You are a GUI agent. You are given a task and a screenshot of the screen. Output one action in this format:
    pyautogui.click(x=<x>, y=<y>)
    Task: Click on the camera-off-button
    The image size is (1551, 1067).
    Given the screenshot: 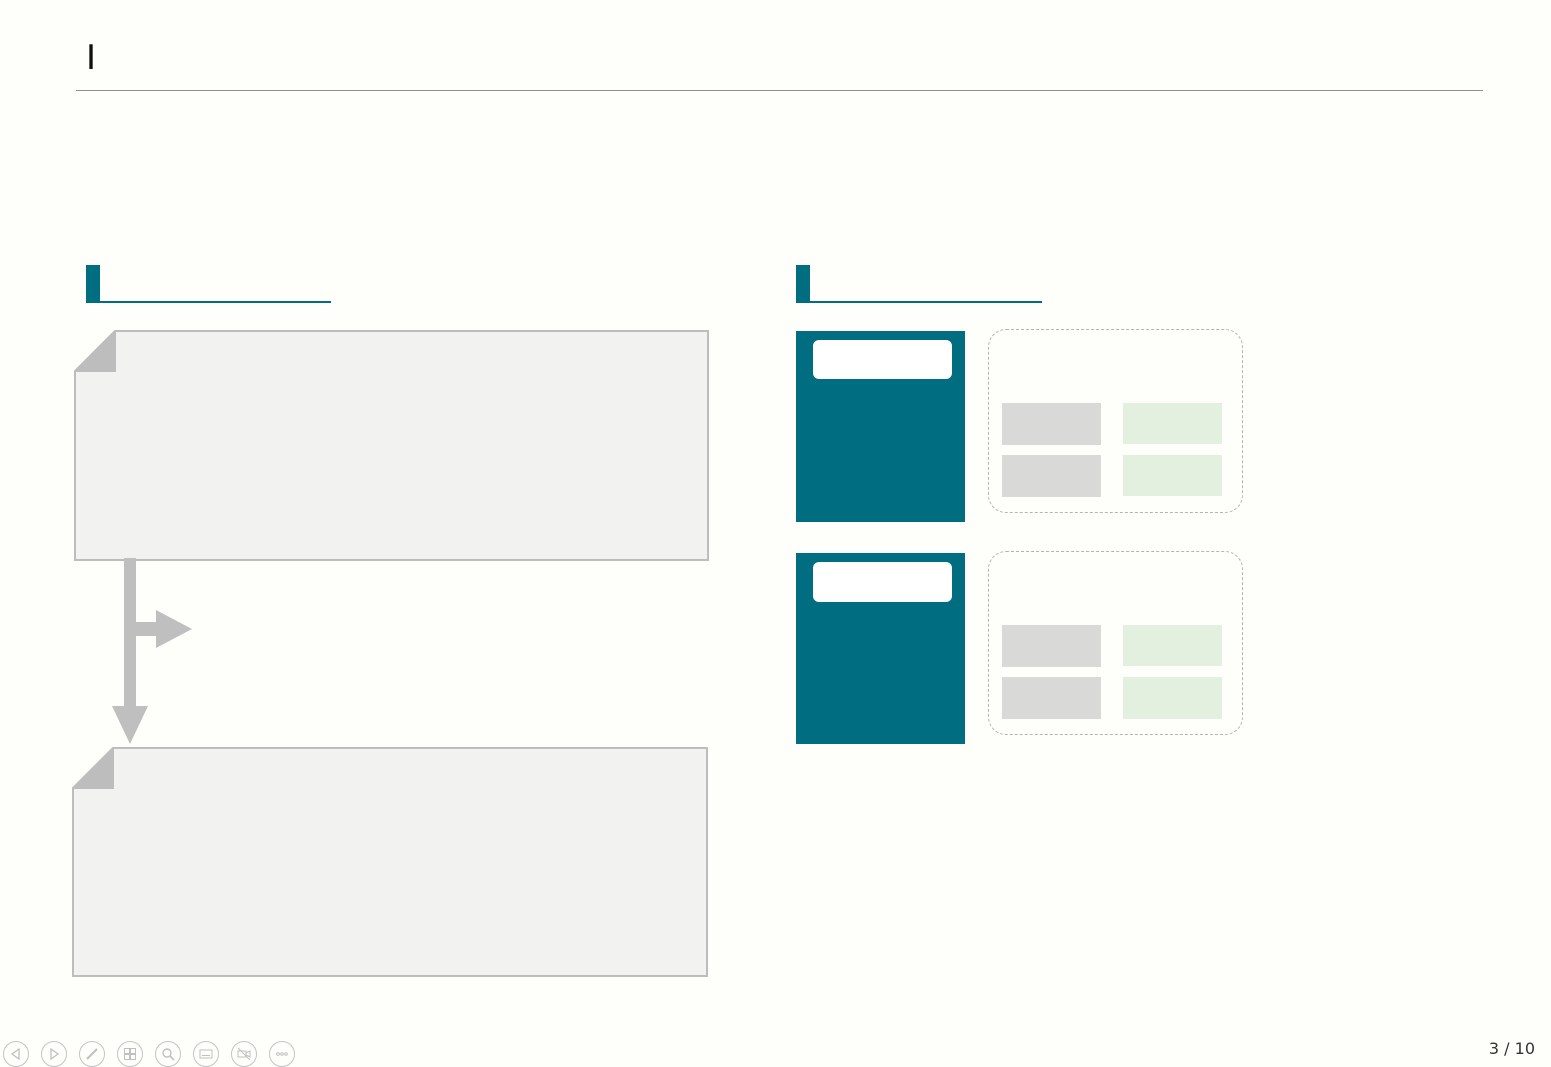 What is the action you would take?
    pyautogui.click(x=244, y=1054)
    